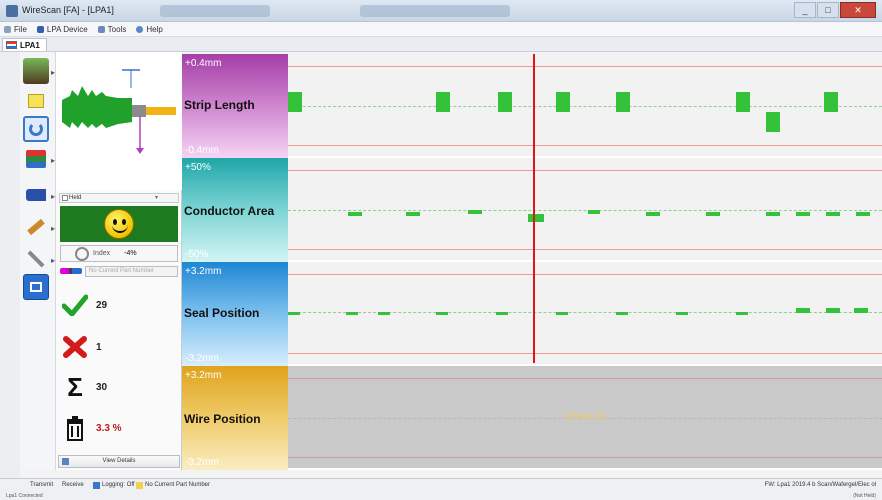 Image resolution: width=882 pixels, height=500 pixels. Describe the element at coordinates (39, 71) in the screenshot. I see `crimp-tool-icon: ▸` at that location.